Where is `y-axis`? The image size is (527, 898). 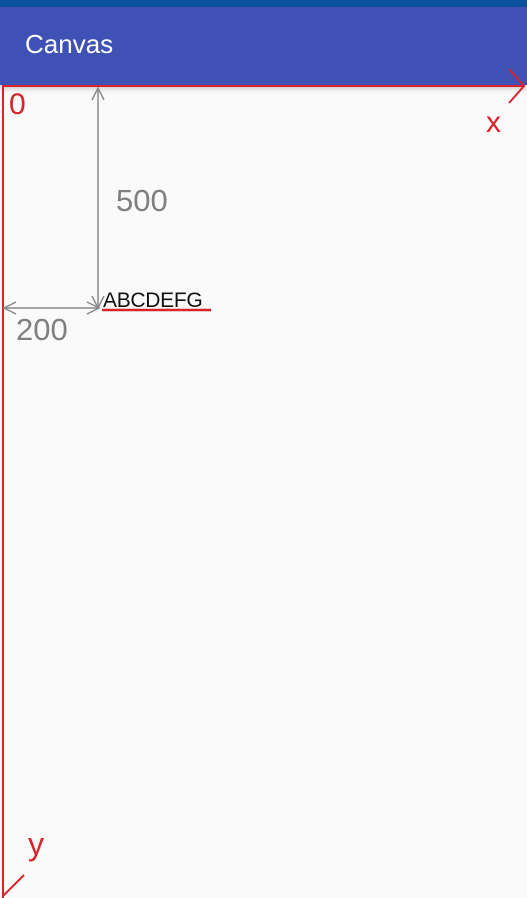 y-axis is located at coordinates (13, 492).